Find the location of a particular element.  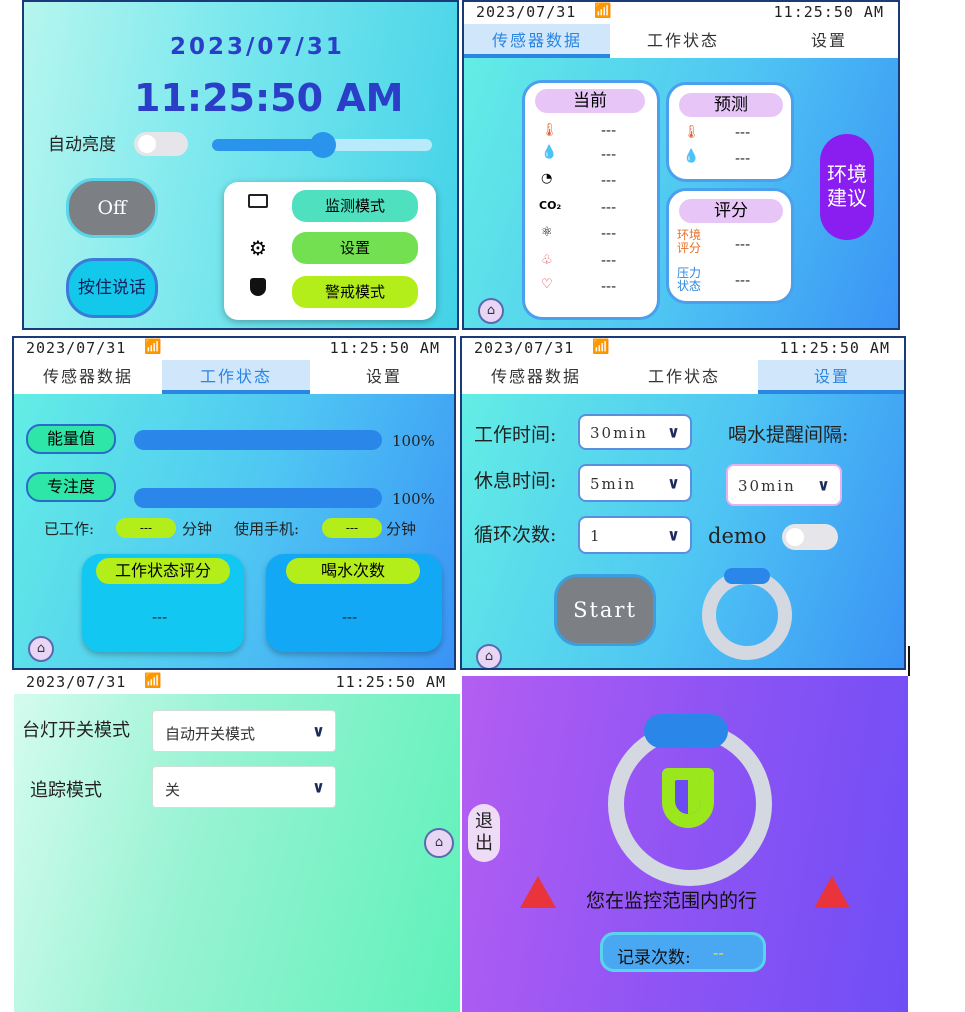

alert-mode-button: 警戒模式 is located at coordinates (355, 292).